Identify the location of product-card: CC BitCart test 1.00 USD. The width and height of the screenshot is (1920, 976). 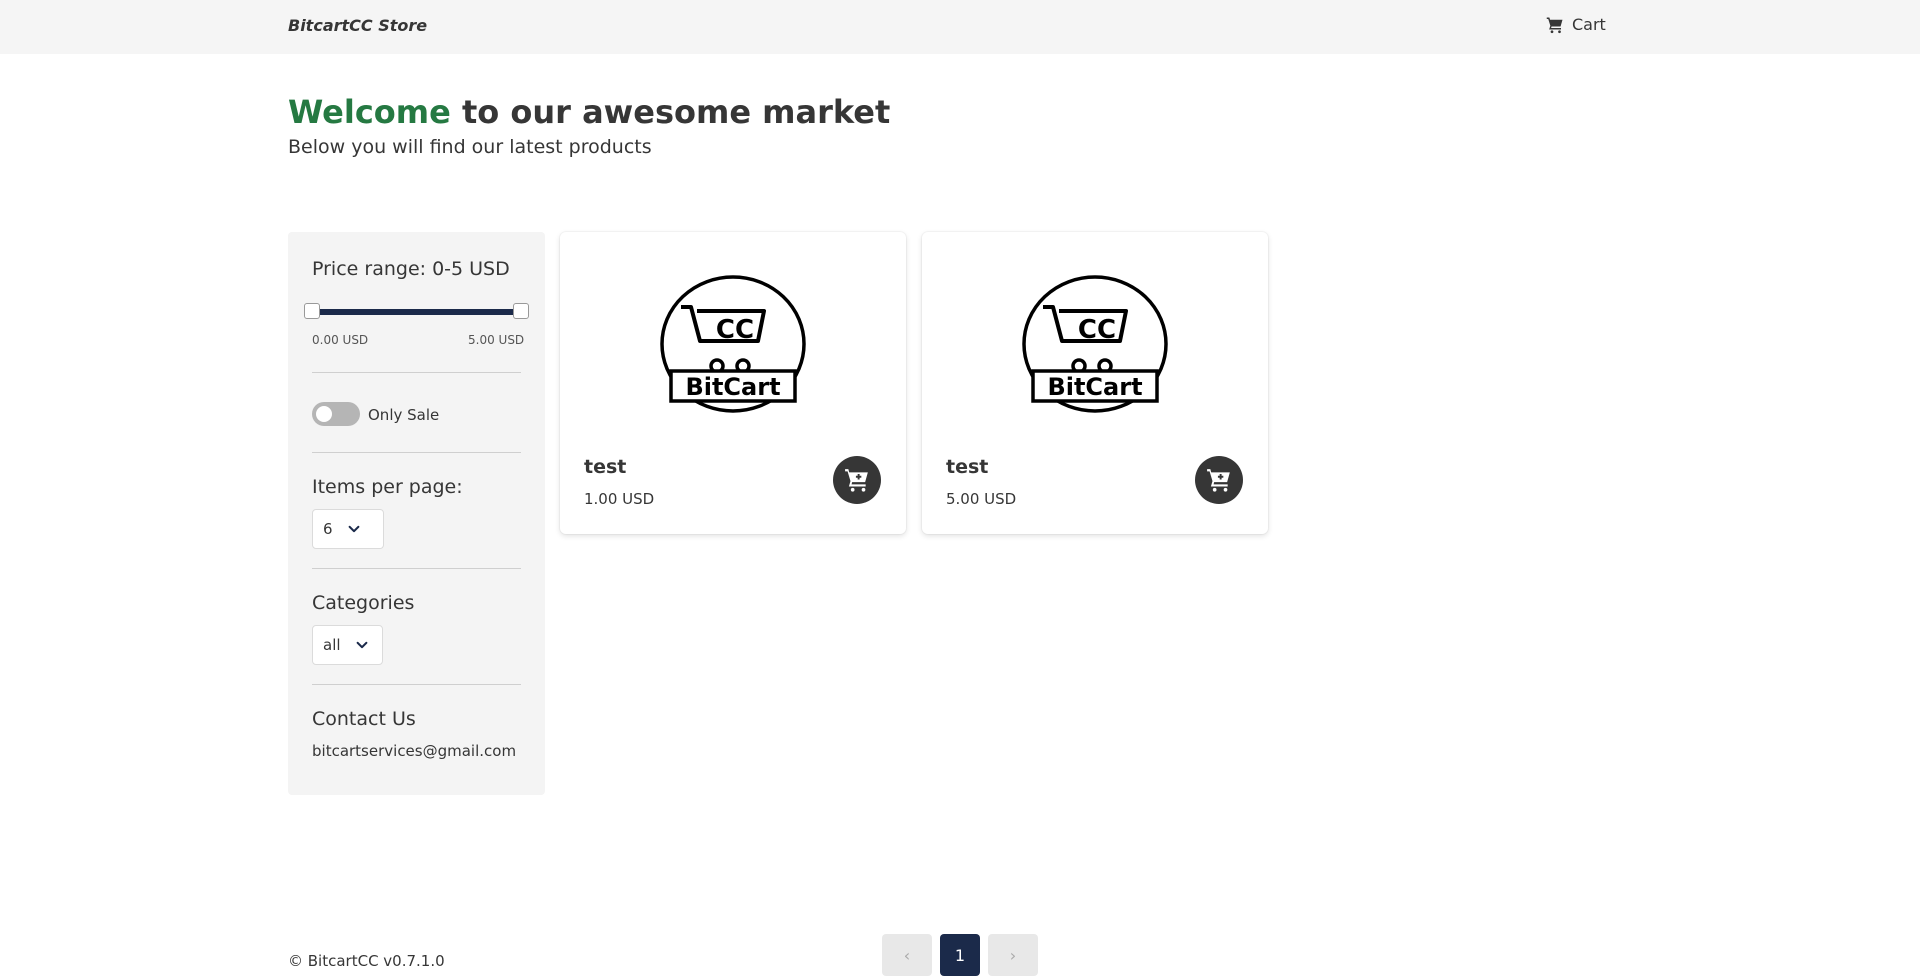
(733, 383).